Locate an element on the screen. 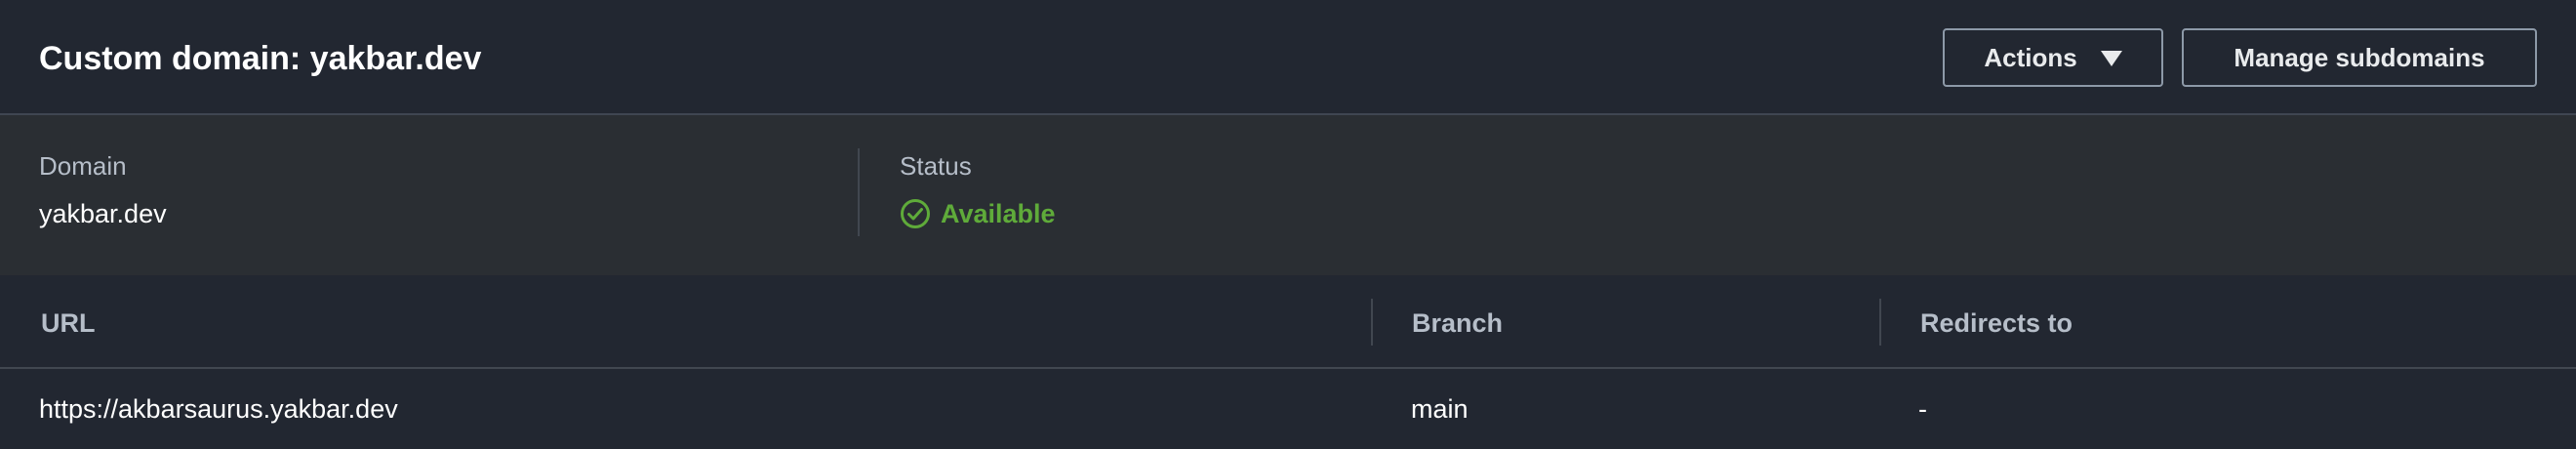 The height and width of the screenshot is (449, 2576). manage-subdomains-label: Manage subdomains is located at coordinates (2359, 57).